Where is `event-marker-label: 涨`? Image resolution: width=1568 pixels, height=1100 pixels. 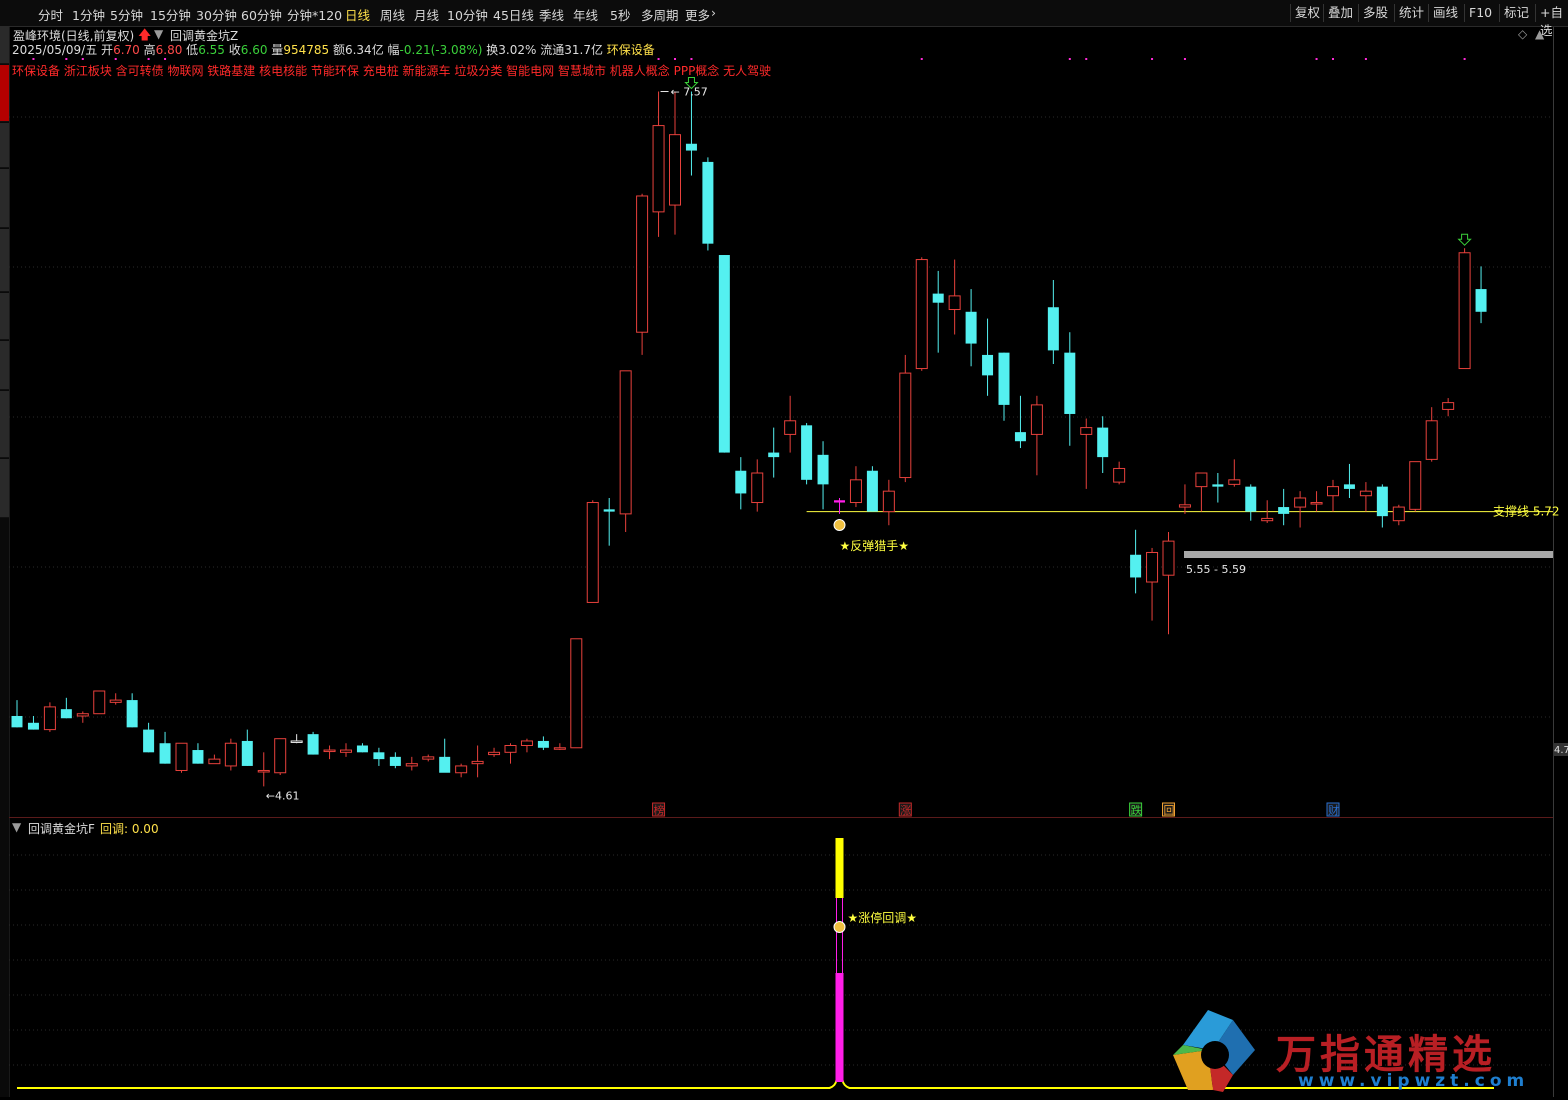
event-marker-label: 涨 is located at coordinates (905, 810).